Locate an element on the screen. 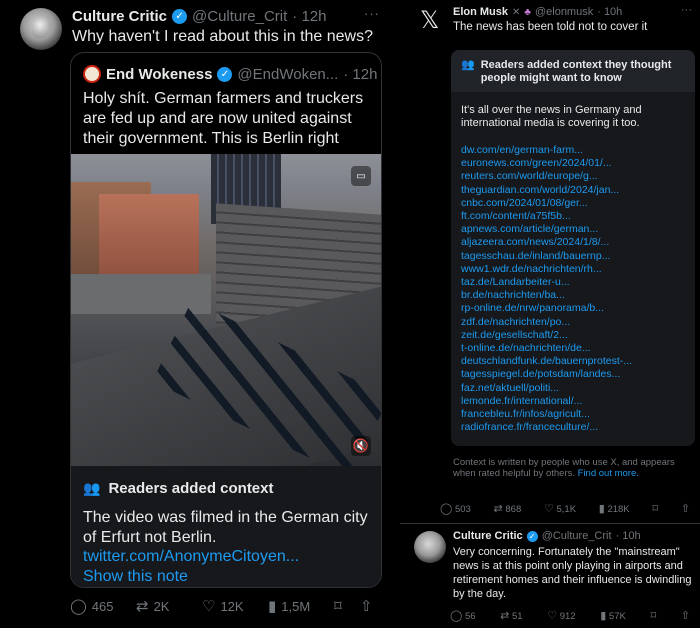  views-button: ▮ 1,5M is located at coordinates (301, 606).